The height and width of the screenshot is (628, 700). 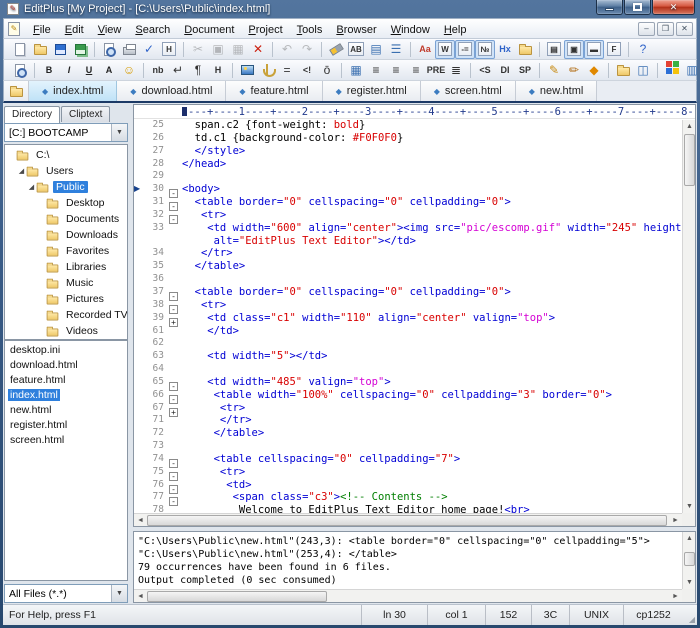 I want to click on editor-hscroll-thumb, so click(x=407, y=520).